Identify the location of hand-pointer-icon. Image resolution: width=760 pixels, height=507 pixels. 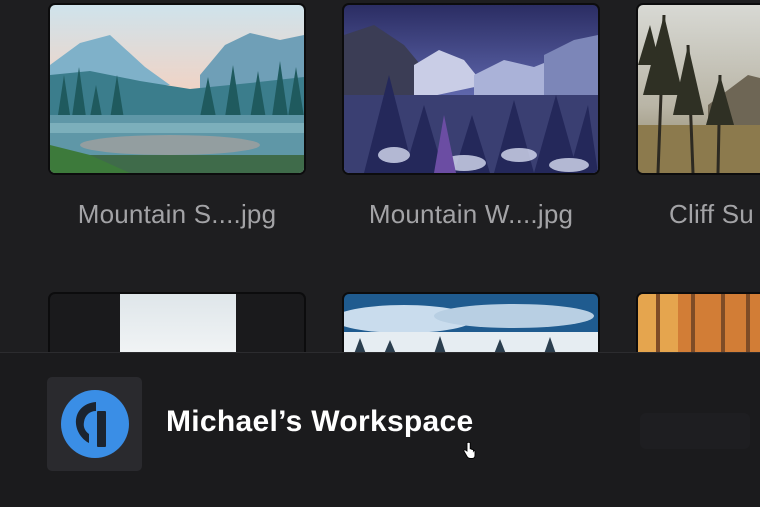
(469, 450).